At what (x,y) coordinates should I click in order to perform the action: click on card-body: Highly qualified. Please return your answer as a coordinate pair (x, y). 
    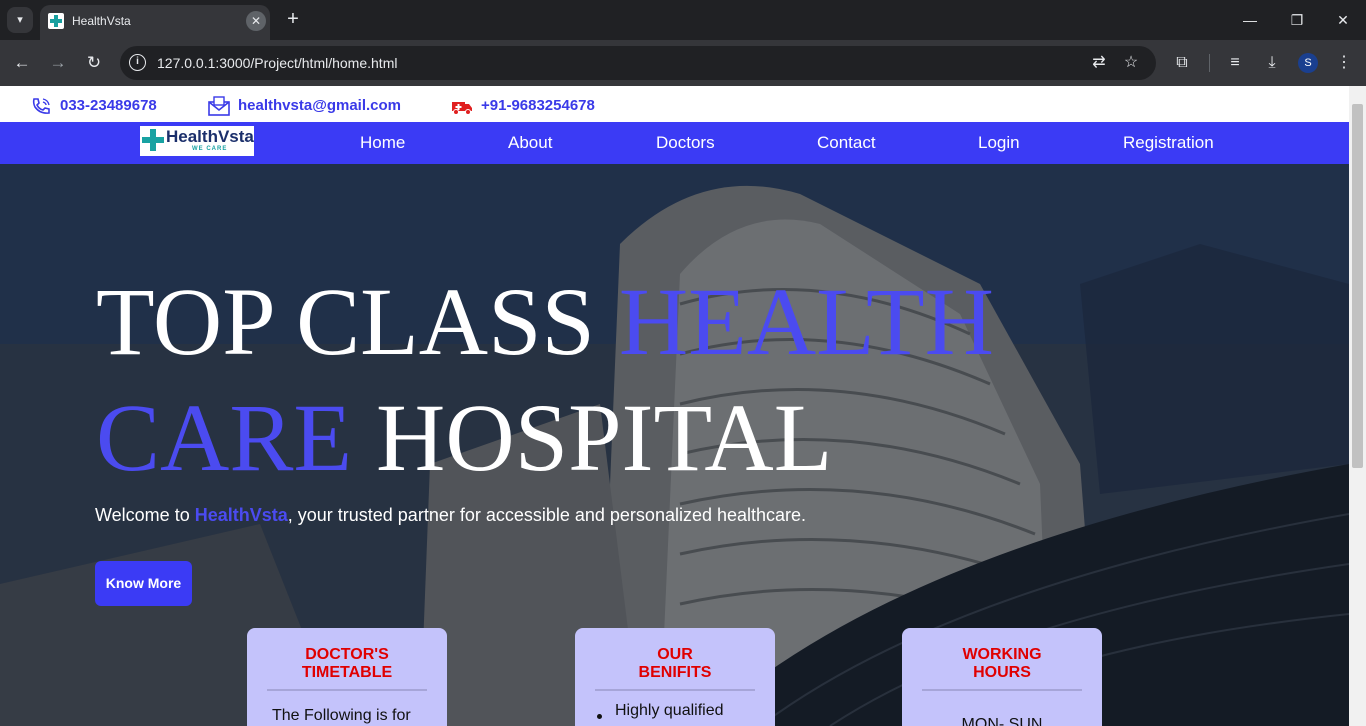
    Looking at the image, I should click on (669, 710).